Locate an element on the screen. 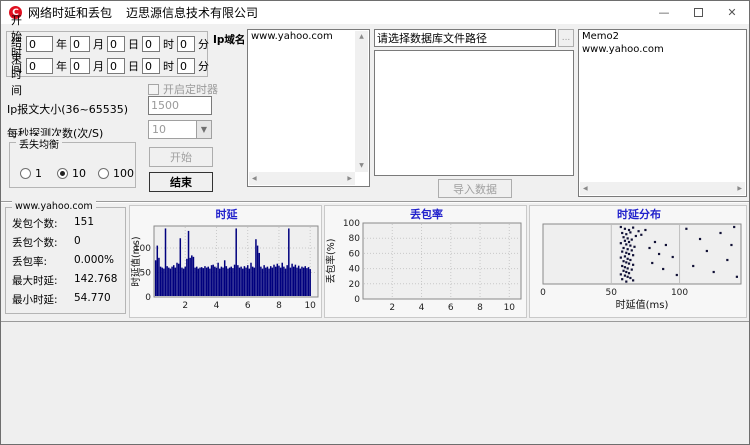 The width and height of the screenshot is (750, 445). end-time-label: 结束时间 is located at coordinates (16, 66).